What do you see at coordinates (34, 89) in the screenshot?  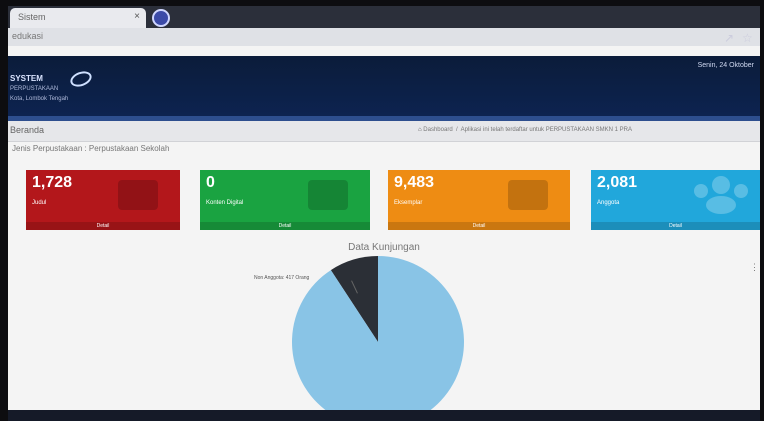 I see `system-subtitle: PERPUSTAKAAN` at bounding box center [34, 89].